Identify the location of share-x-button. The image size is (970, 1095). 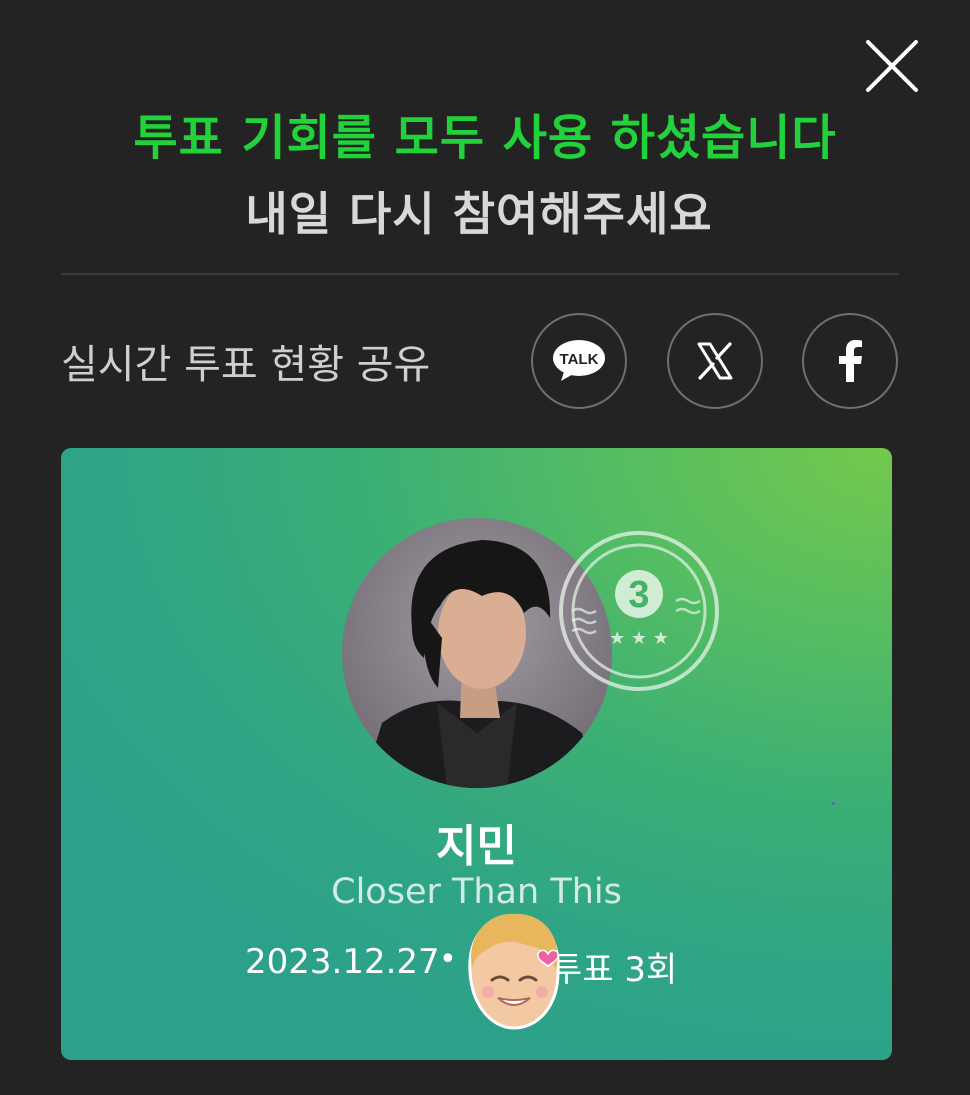
(715, 361).